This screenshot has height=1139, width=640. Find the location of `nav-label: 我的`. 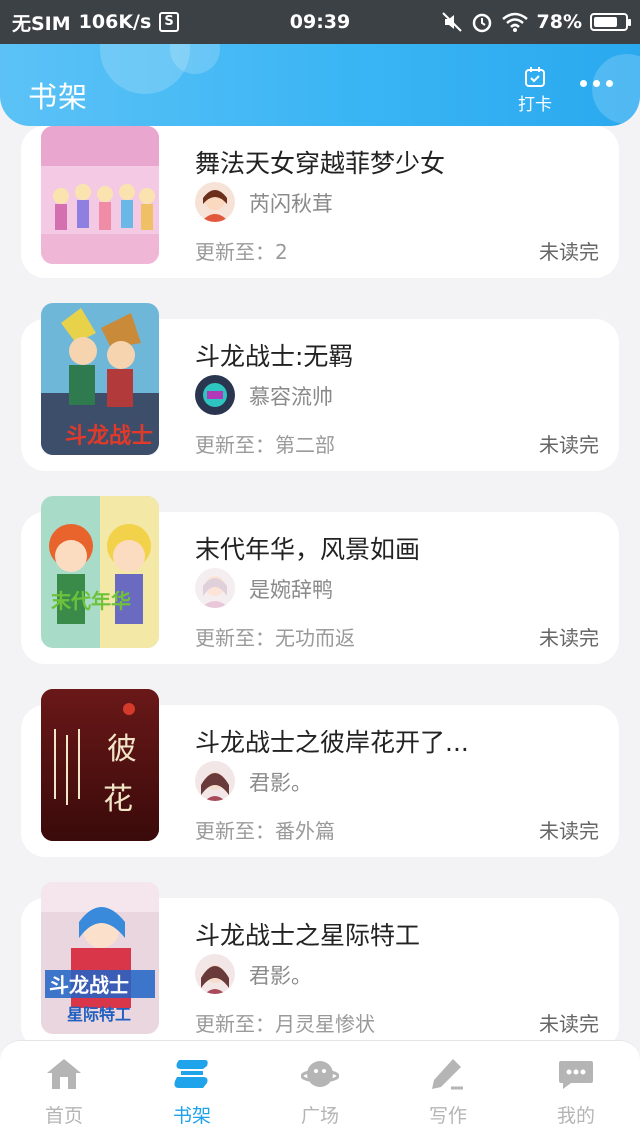

nav-label: 我的 is located at coordinates (575, 1116).